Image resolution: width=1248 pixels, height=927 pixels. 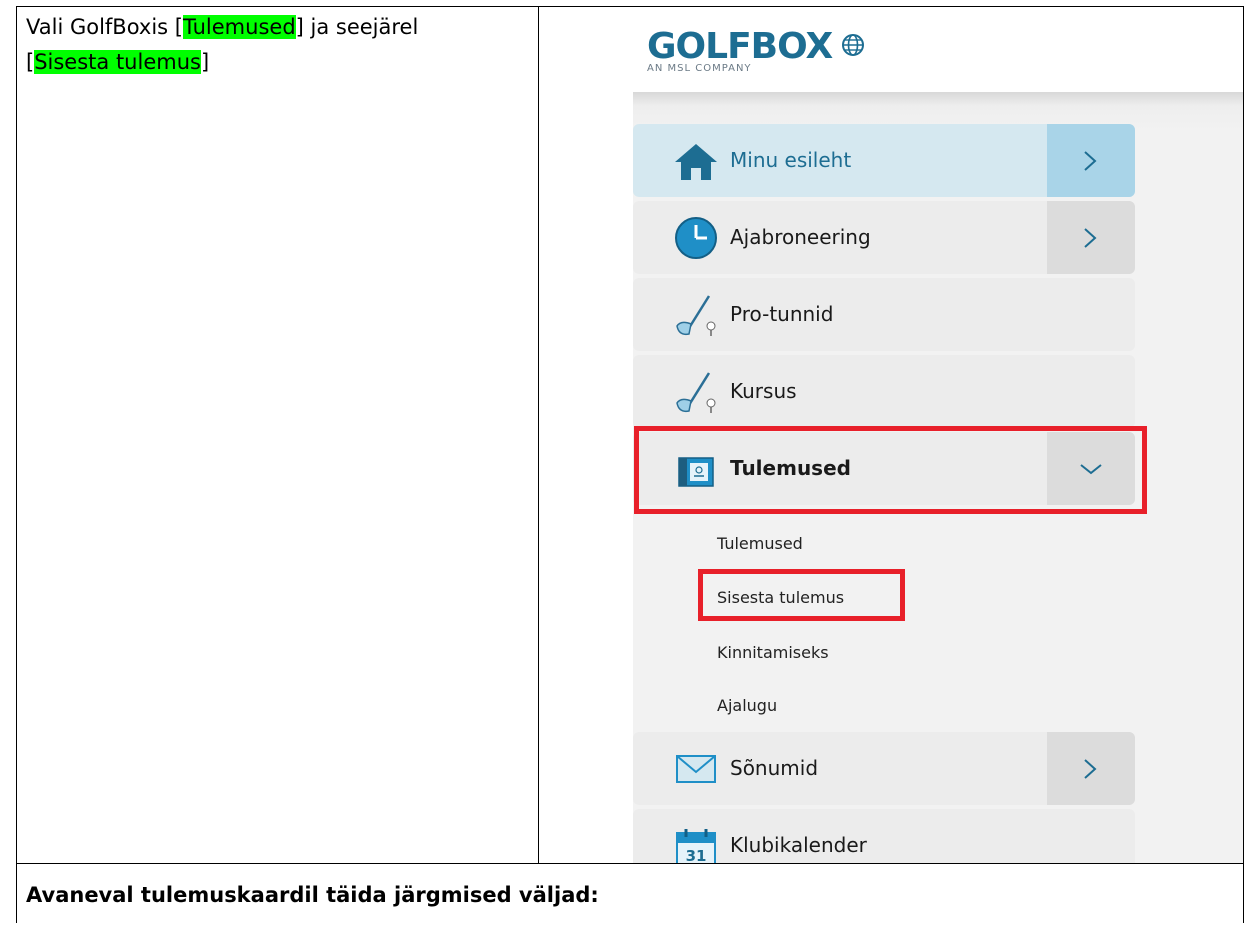 What do you see at coordinates (801, 595) in the screenshot?
I see `annotation-box-sisesta-tulemus` at bounding box center [801, 595].